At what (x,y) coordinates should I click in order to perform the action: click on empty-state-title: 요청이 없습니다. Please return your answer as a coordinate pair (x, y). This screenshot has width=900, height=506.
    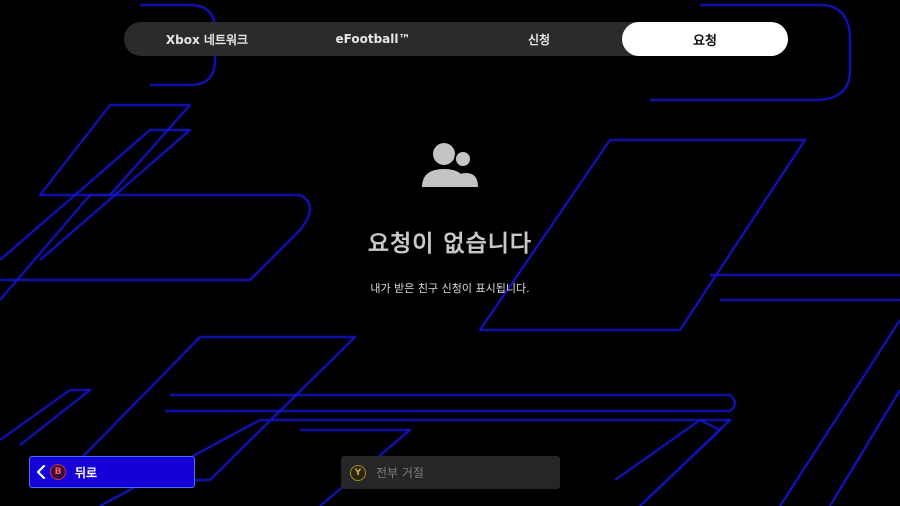
    Looking at the image, I should click on (450, 244).